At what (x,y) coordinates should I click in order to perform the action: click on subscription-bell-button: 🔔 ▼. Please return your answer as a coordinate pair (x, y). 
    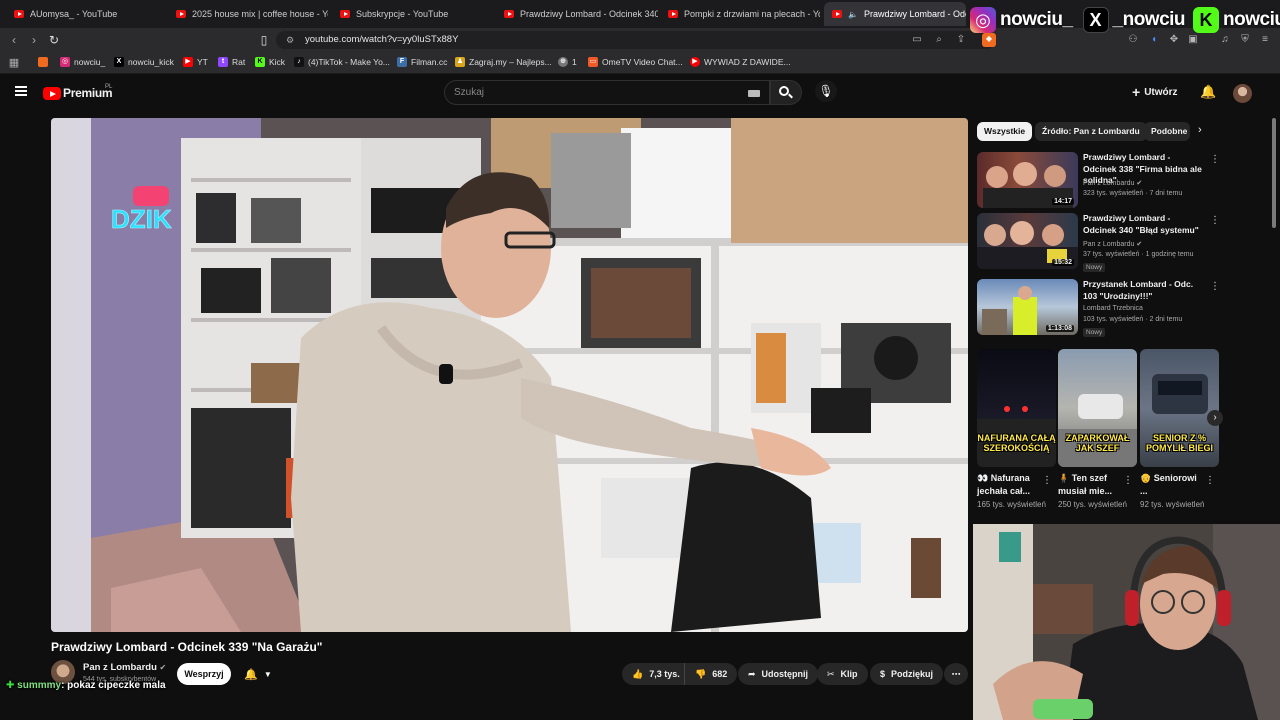
    Looking at the image, I should click on (258, 674).